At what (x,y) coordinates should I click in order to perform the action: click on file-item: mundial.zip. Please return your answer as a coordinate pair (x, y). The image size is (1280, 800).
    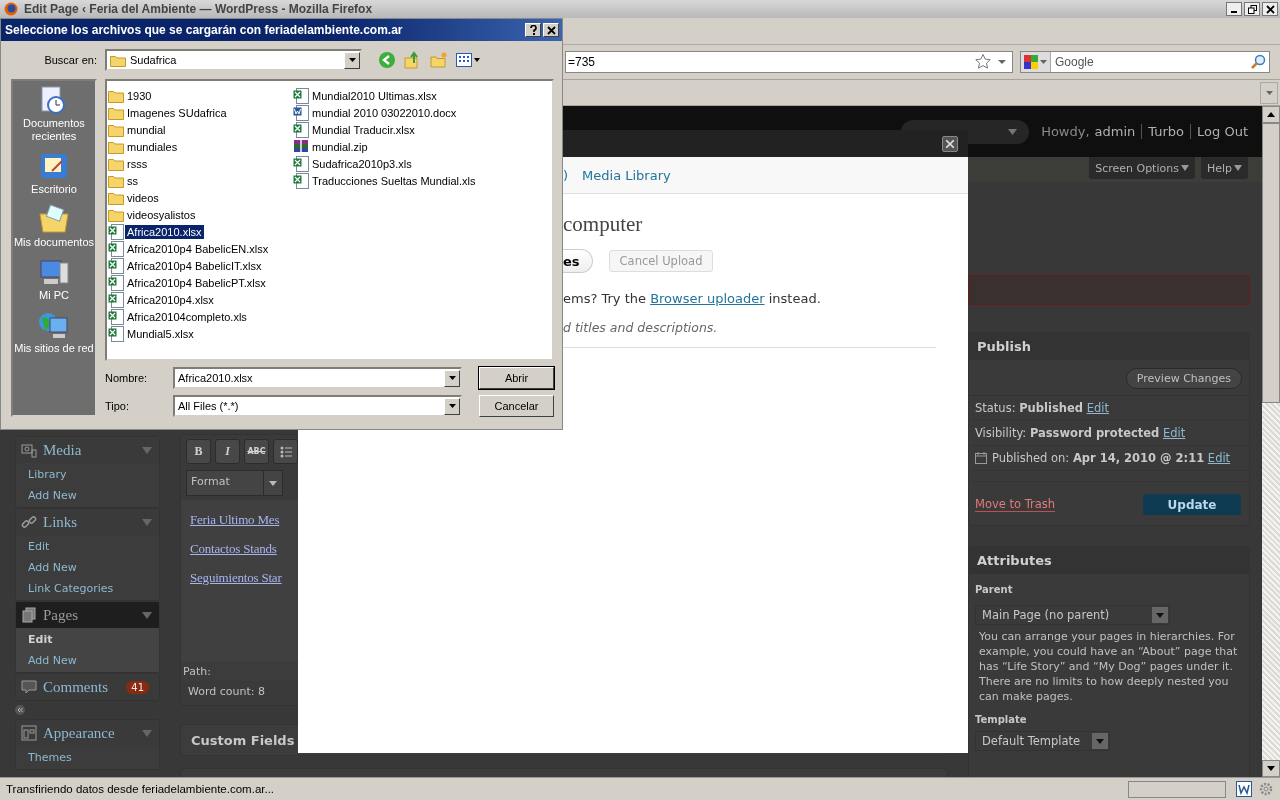
    Looking at the image, I should click on (331, 146).